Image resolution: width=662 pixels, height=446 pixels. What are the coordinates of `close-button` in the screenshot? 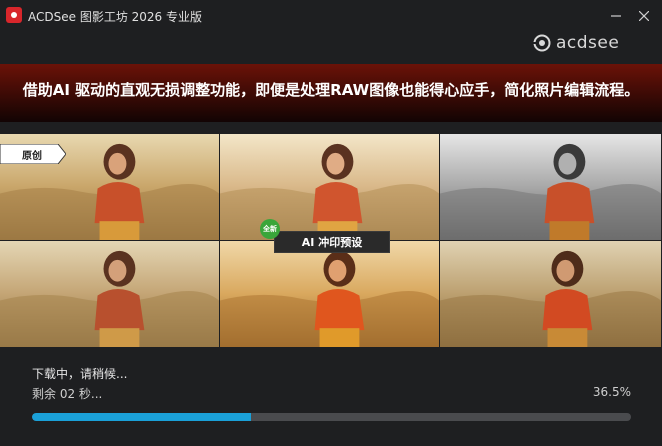 It's located at (644, 16).